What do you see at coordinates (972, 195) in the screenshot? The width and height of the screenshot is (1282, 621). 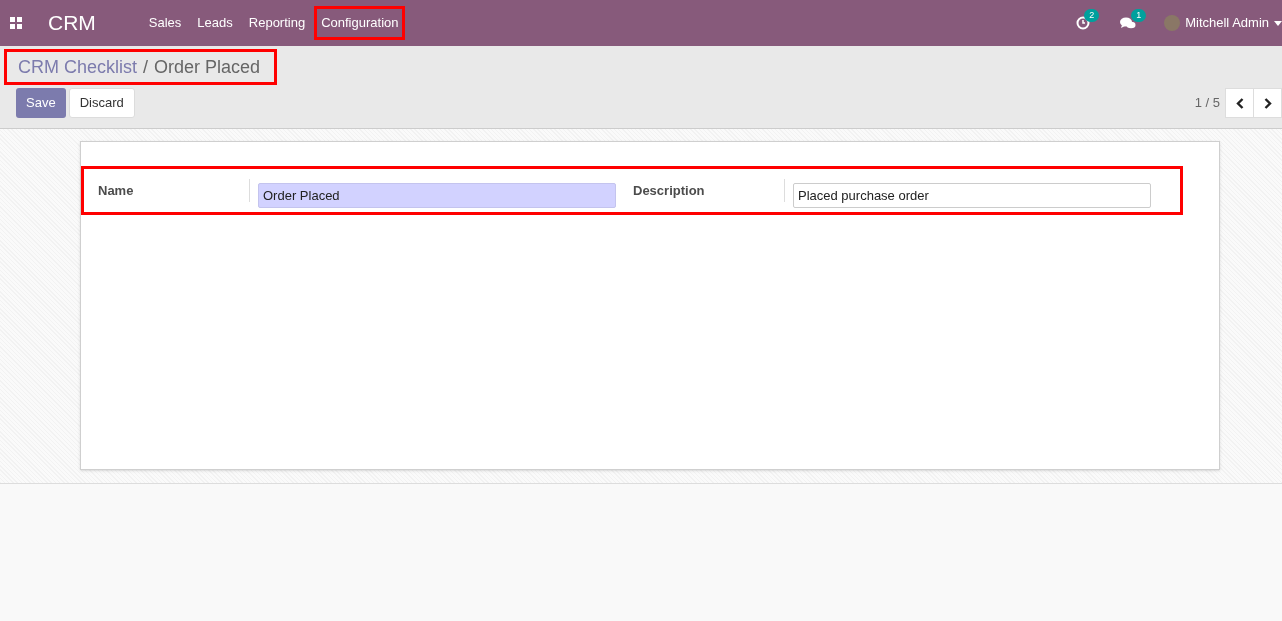 I see `description-field: Placed purchase order` at bounding box center [972, 195].